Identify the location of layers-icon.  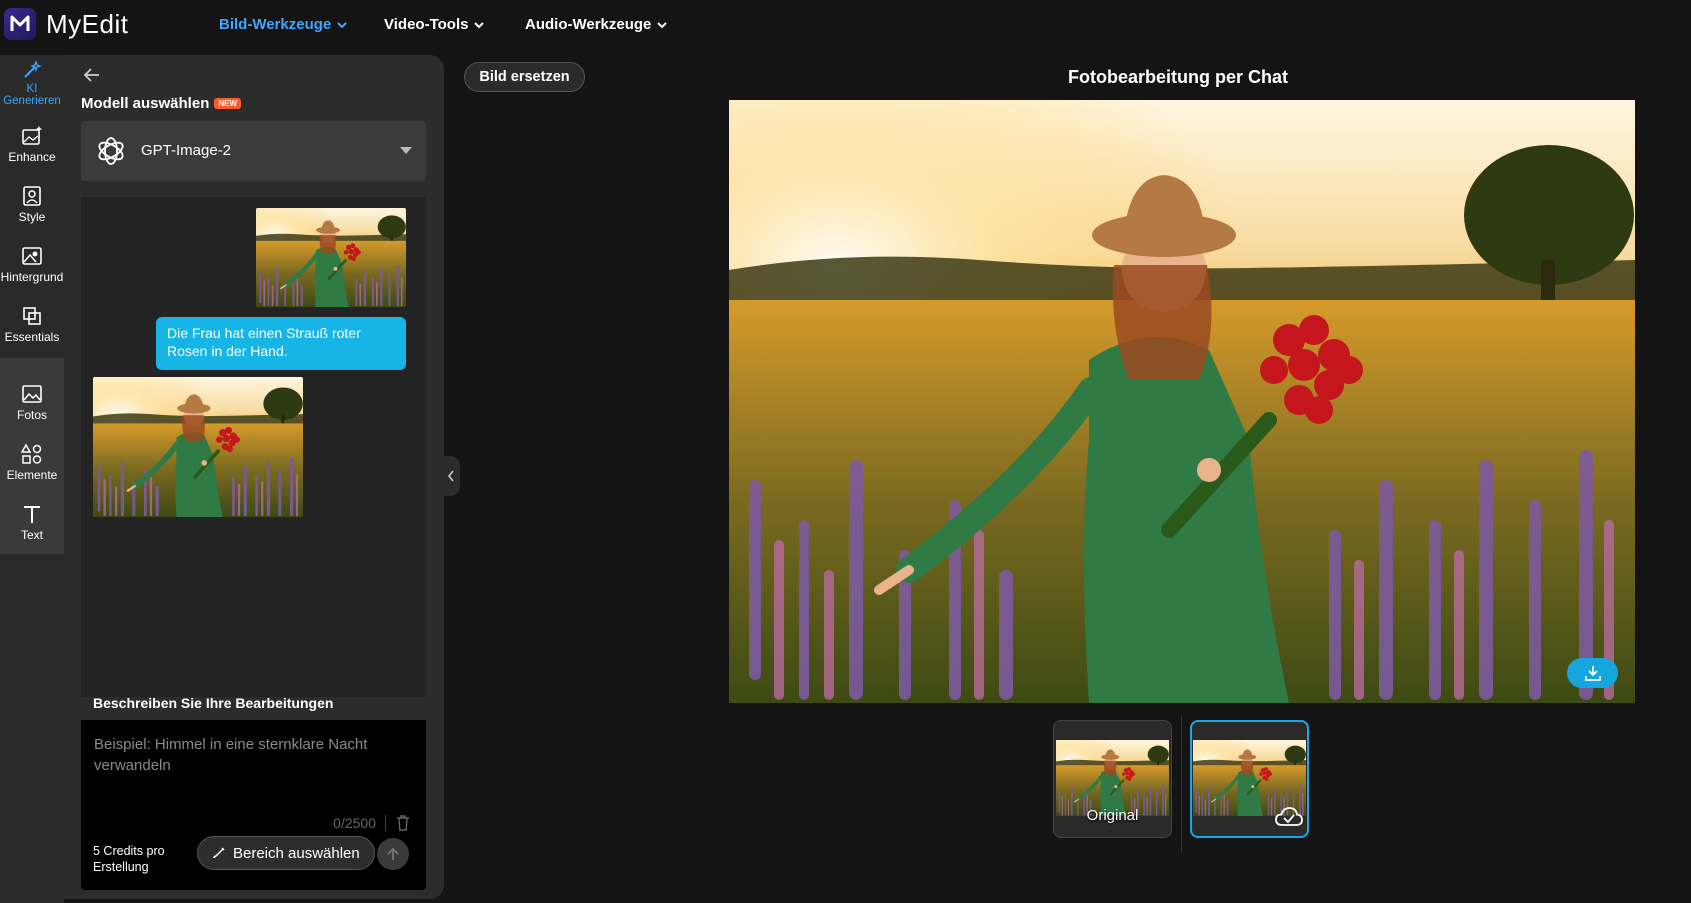
(32, 316).